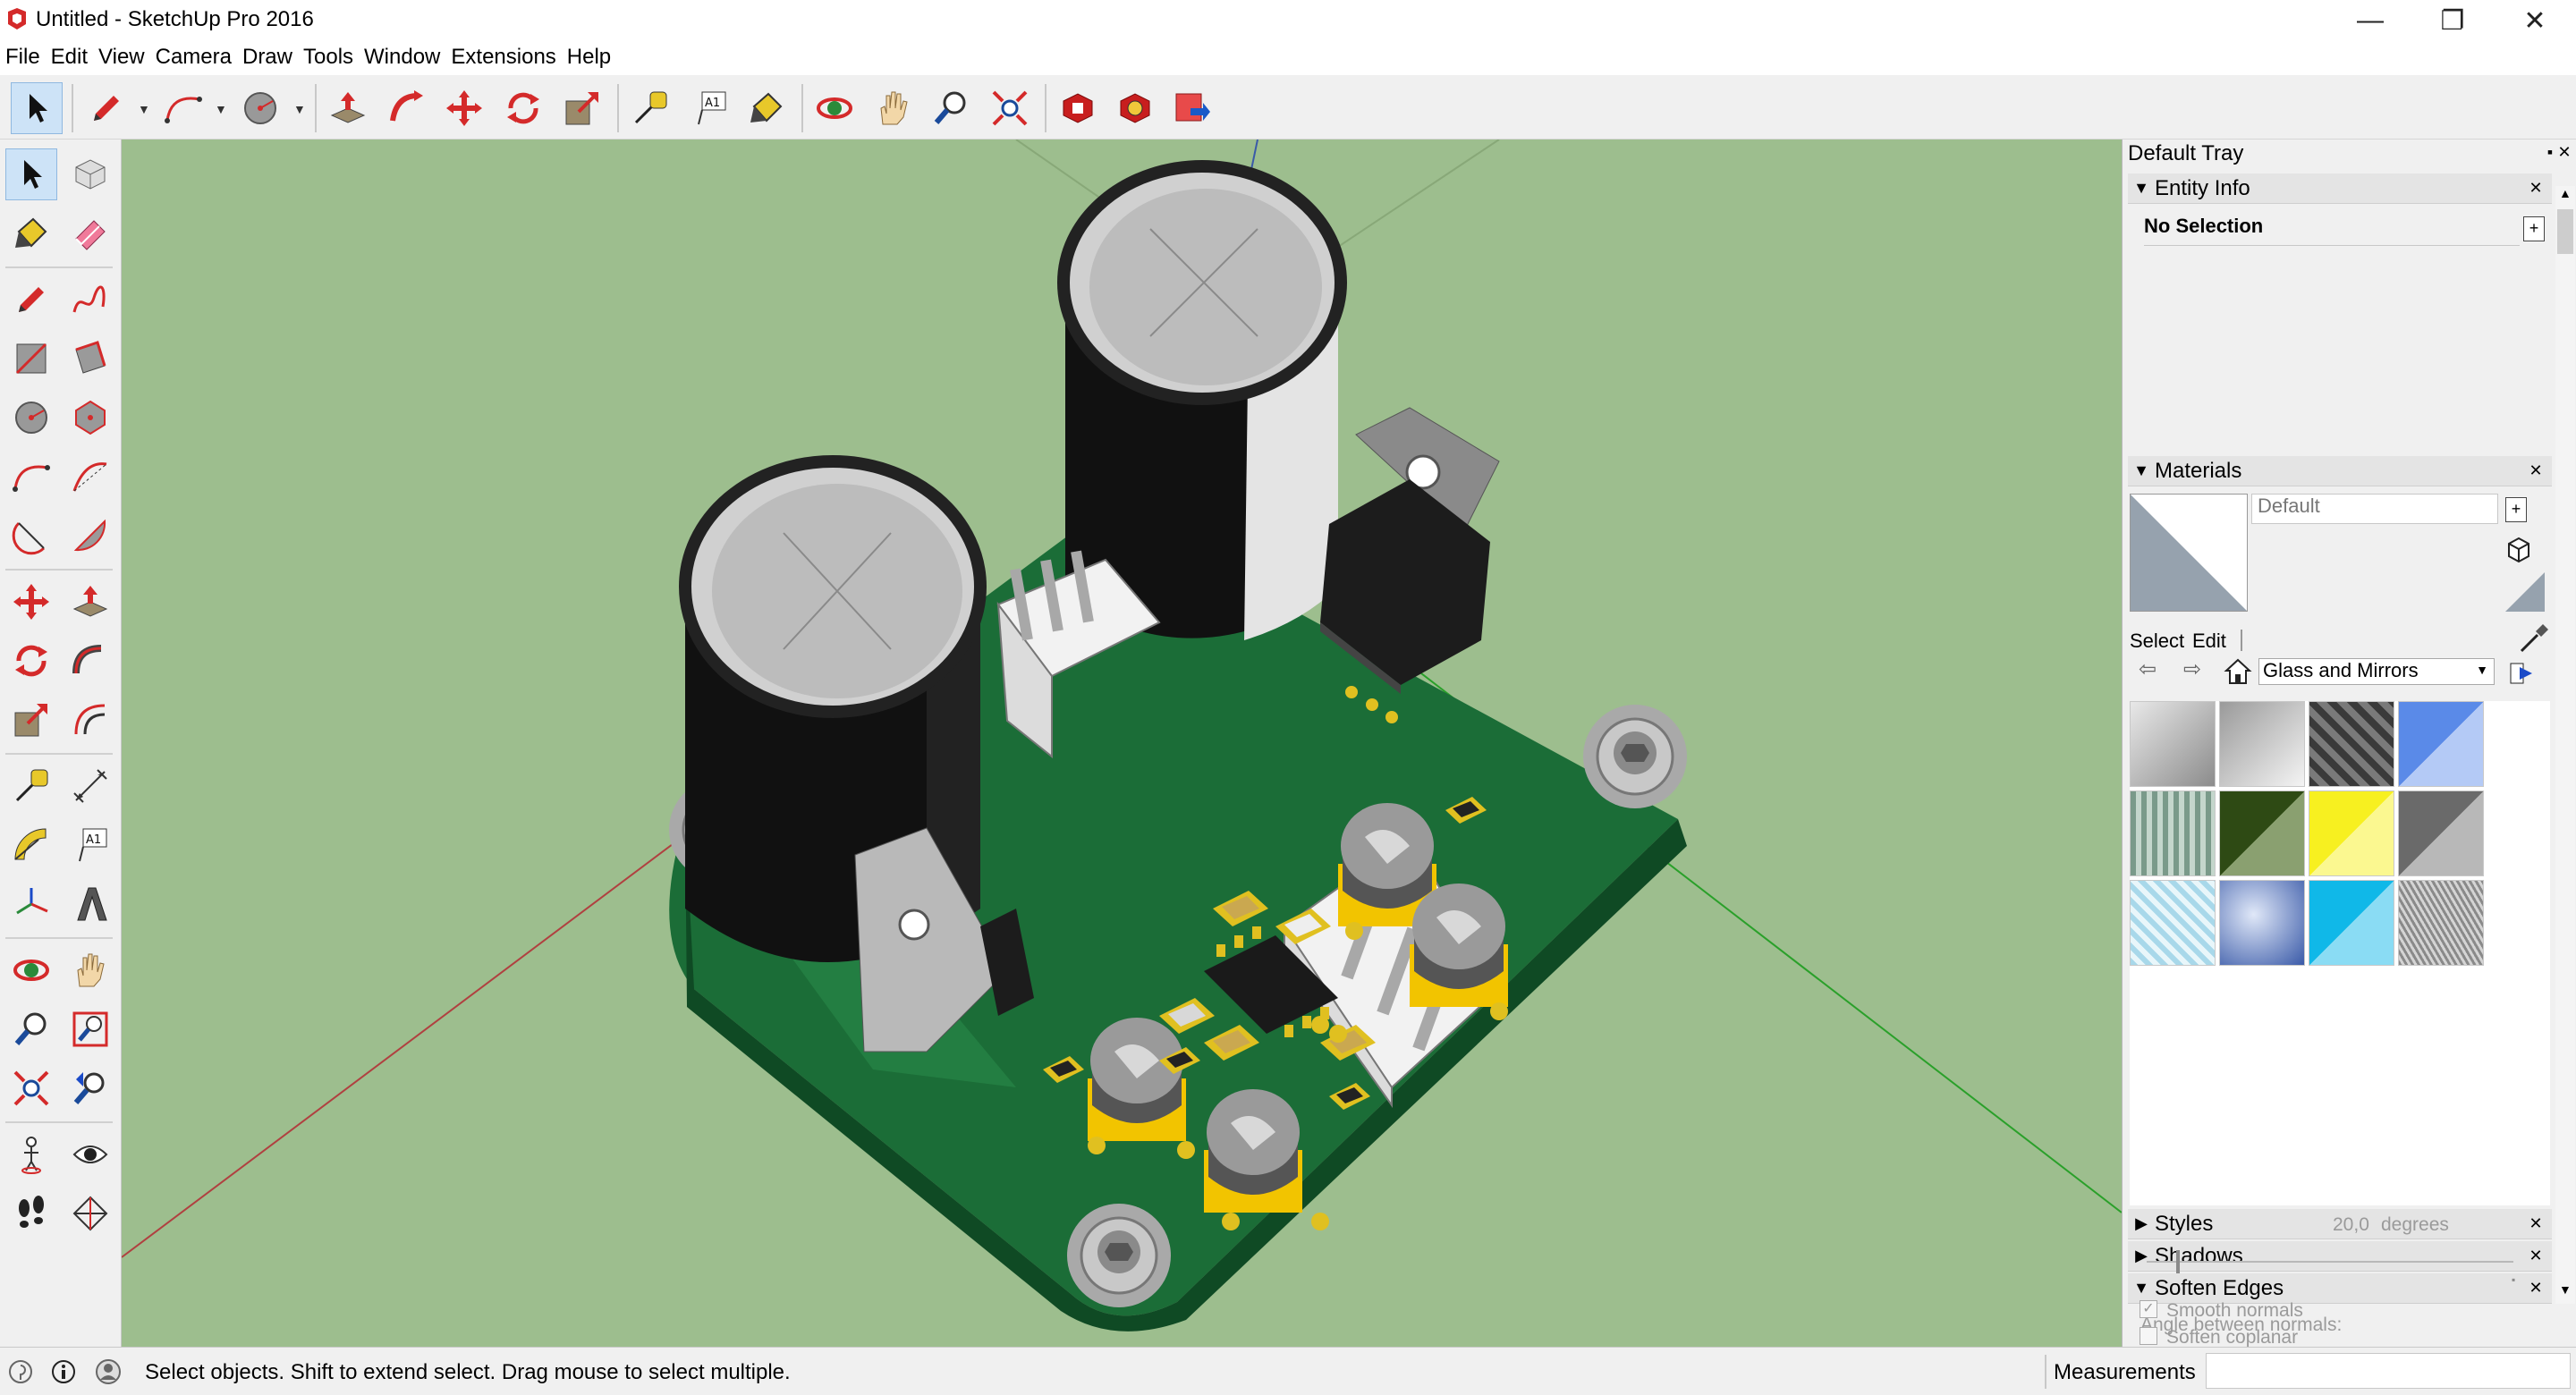 This screenshot has width=2576, height=1395. I want to click on shadows-close-icon: ✕, so click(2535, 1255).